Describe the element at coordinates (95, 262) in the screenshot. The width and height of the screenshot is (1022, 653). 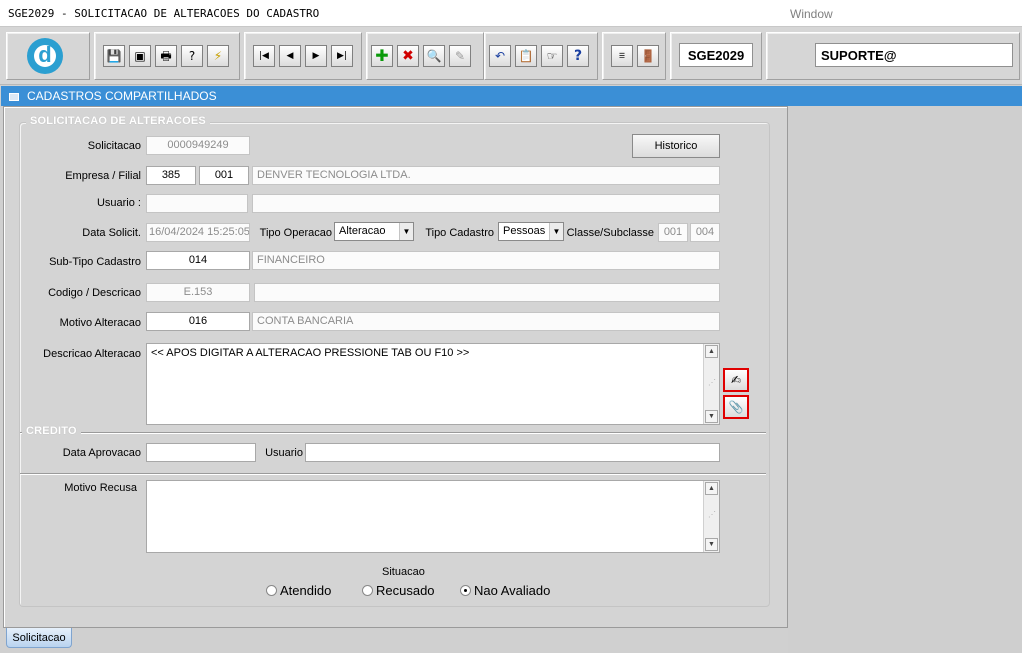
I see `sub-tipo-cadastro-label: Sub-Tipo Cadastro` at that location.